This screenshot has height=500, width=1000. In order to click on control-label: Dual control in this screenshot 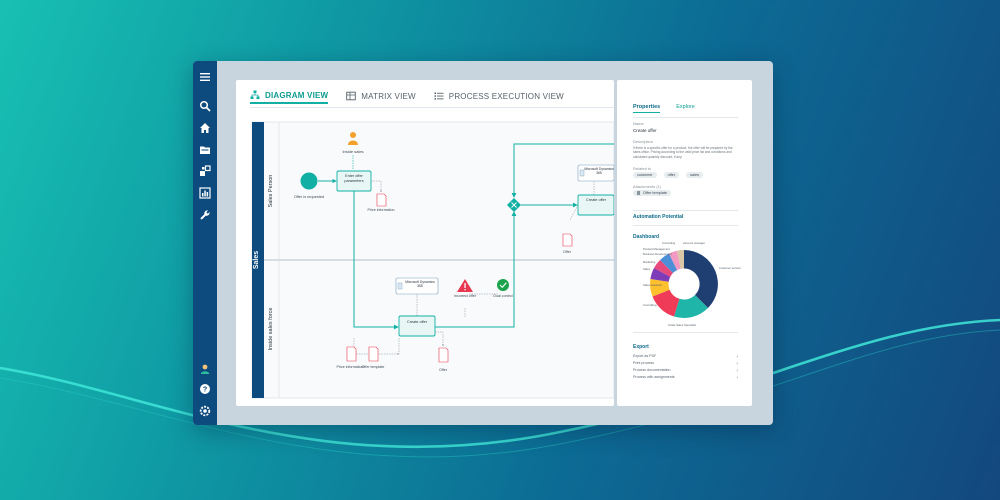, I will do `click(503, 296)`.